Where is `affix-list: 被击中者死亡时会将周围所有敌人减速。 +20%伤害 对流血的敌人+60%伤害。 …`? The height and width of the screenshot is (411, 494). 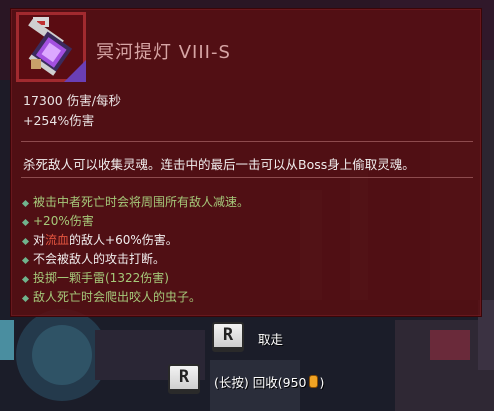
affix-list: 被击中者死亡时会将周围所有敌人减速。 +20%伤害 对流血的敌人+60%伤害。 … is located at coordinates (135, 250).